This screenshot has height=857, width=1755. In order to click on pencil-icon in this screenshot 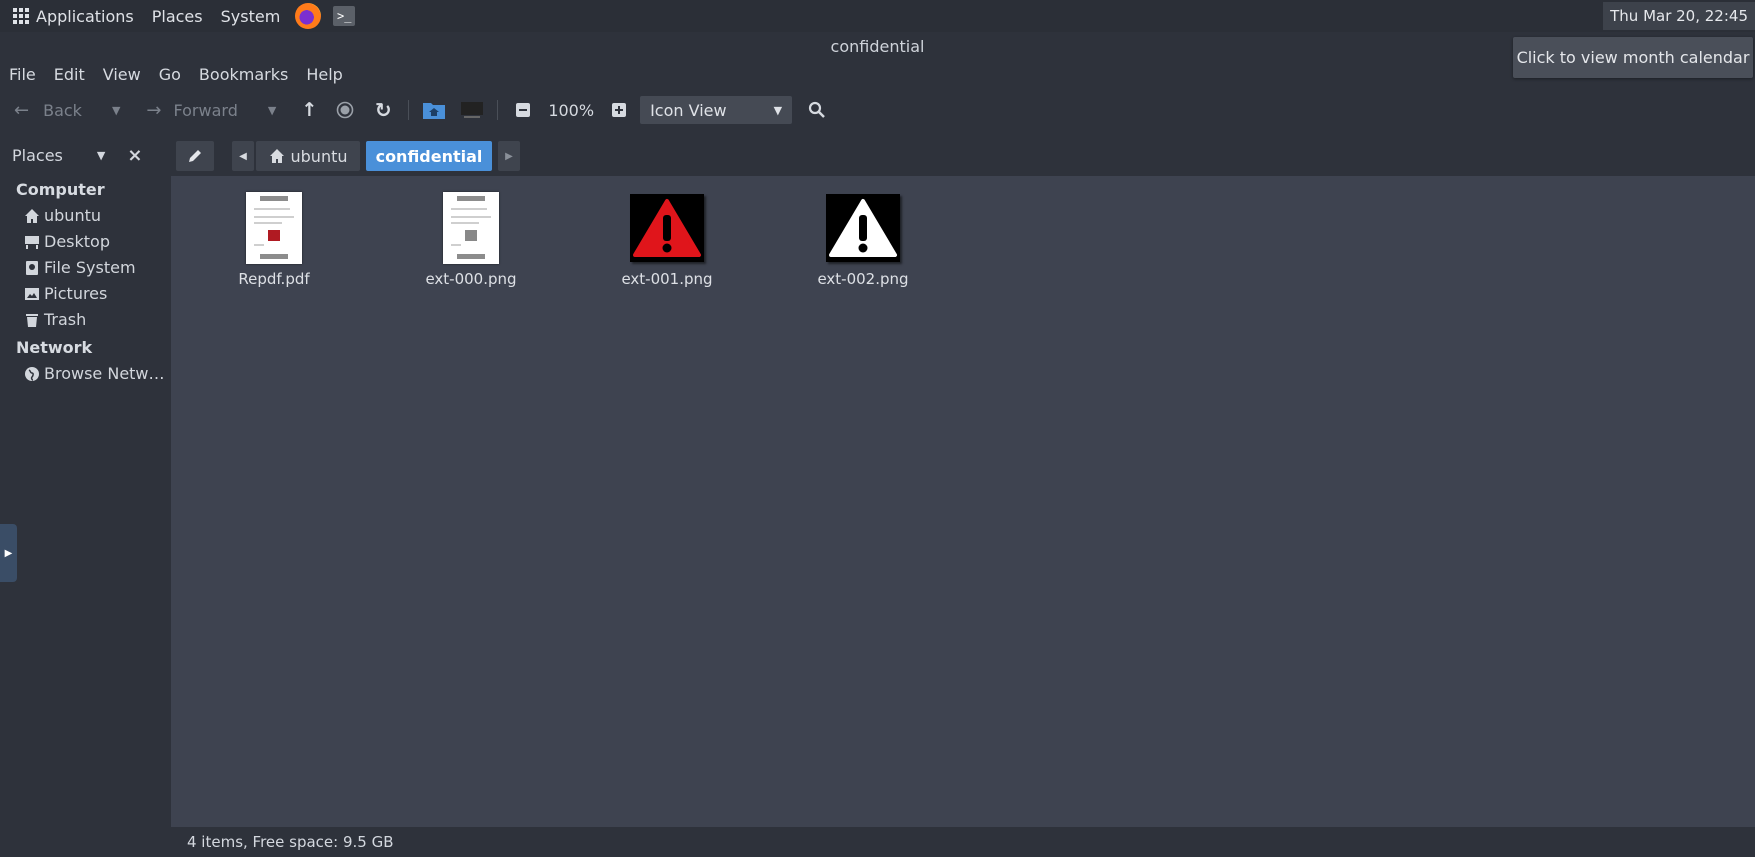, I will do `click(195, 156)`.